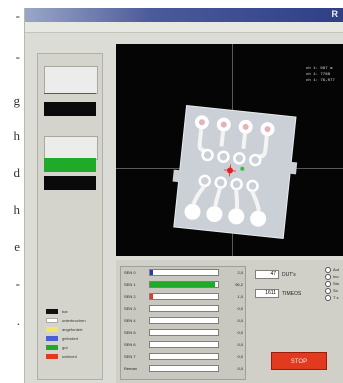  I want to click on legend-label: gut, so click(65, 347).